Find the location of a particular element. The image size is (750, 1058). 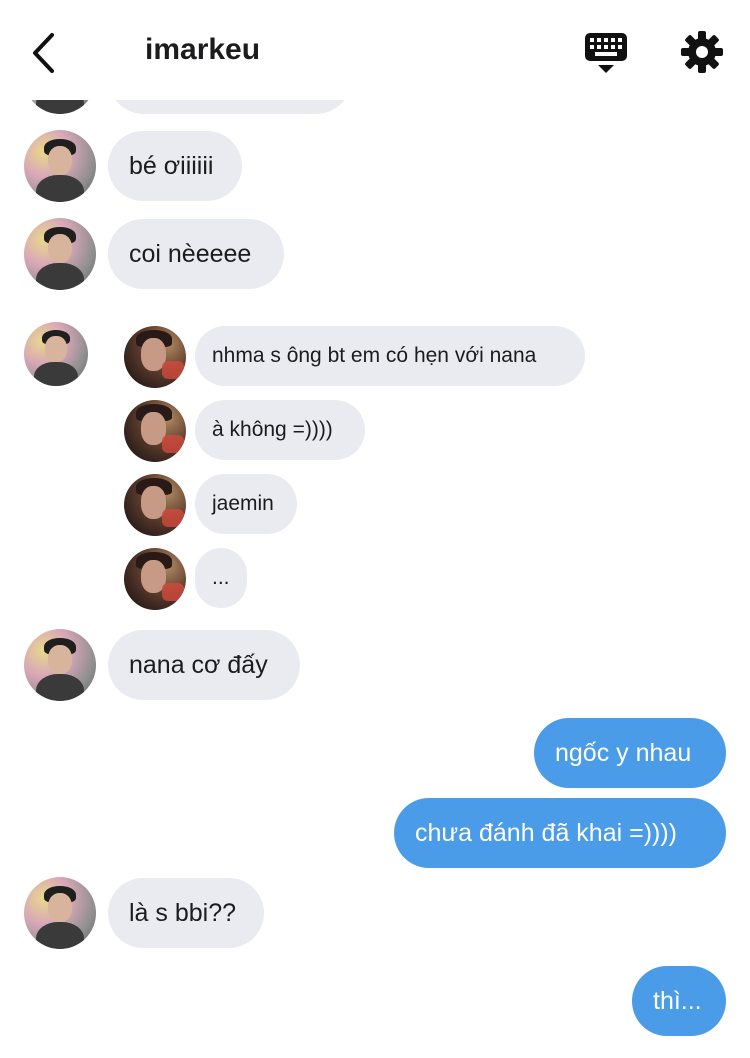

message-bubble: nana cơ đấy is located at coordinates (204, 665).